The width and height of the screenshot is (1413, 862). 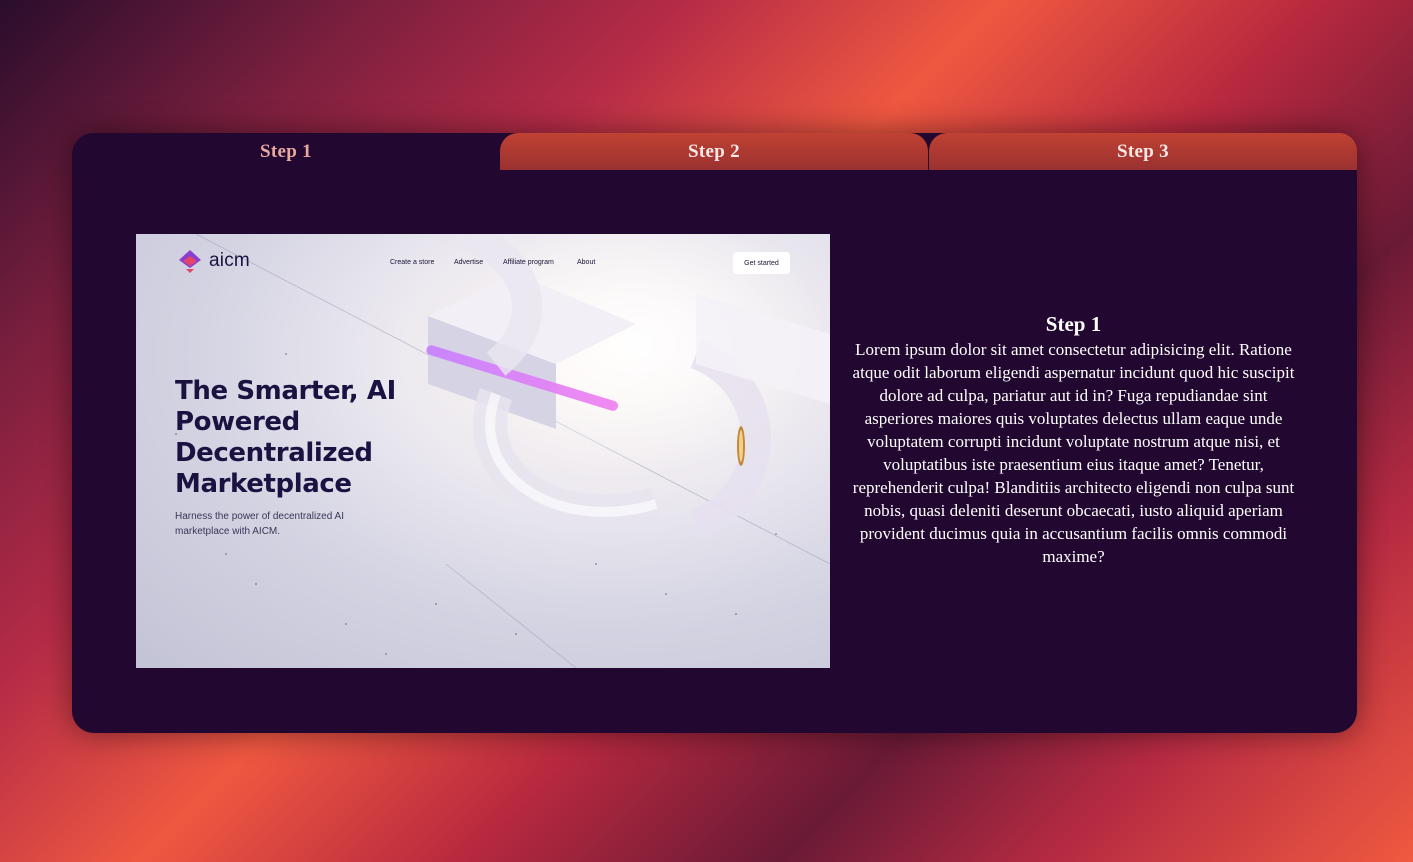 What do you see at coordinates (412, 262) in the screenshot?
I see `preview-nav-create-store: Create a store` at bounding box center [412, 262].